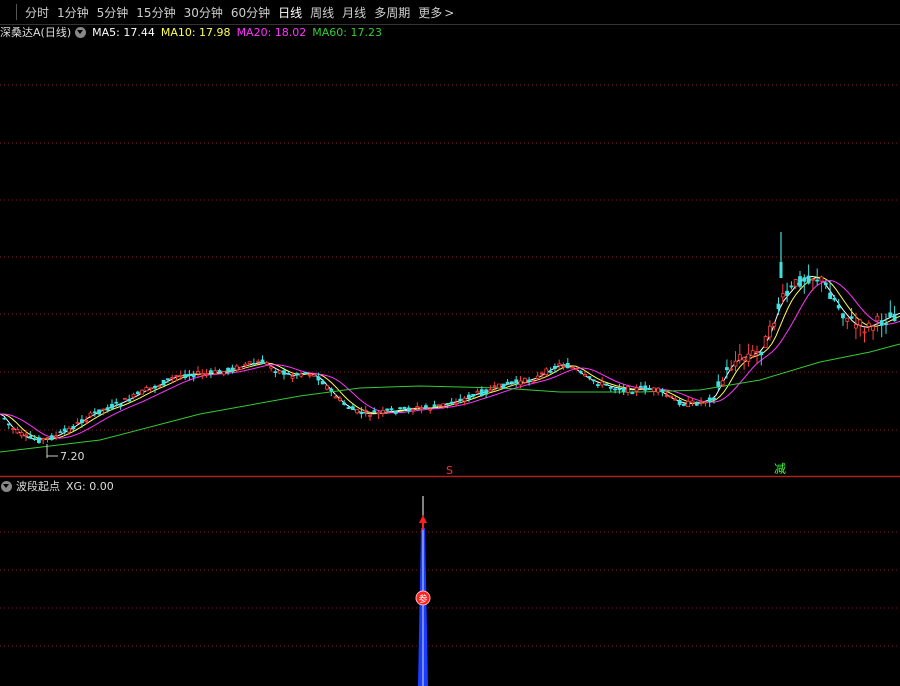 Image resolution: width=900 pixels, height=686 pixels. What do you see at coordinates (780, 469) in the screenshot?
I see `signal-marker-green: 减` at bounding box center [780, 469].